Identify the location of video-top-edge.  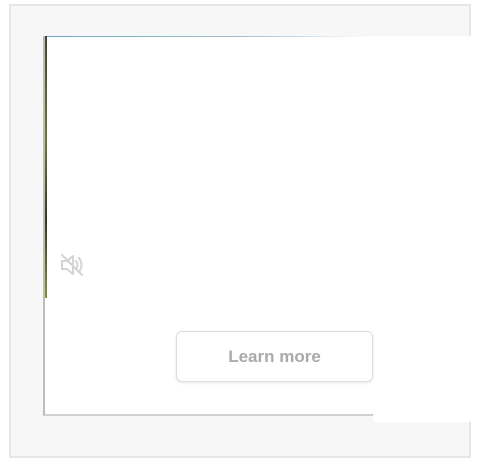
(209, 36).